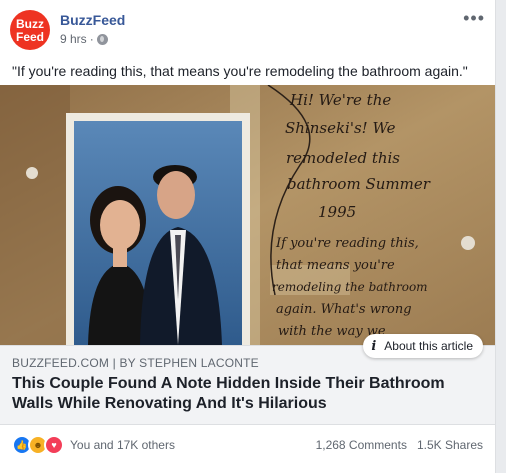 The height and width of the screenshot is (473, 506). What do you see at coordinates (344, 309) in the screenshot?
I see `note-line-9: again. What's wrong` at bounding box center [344, 309].